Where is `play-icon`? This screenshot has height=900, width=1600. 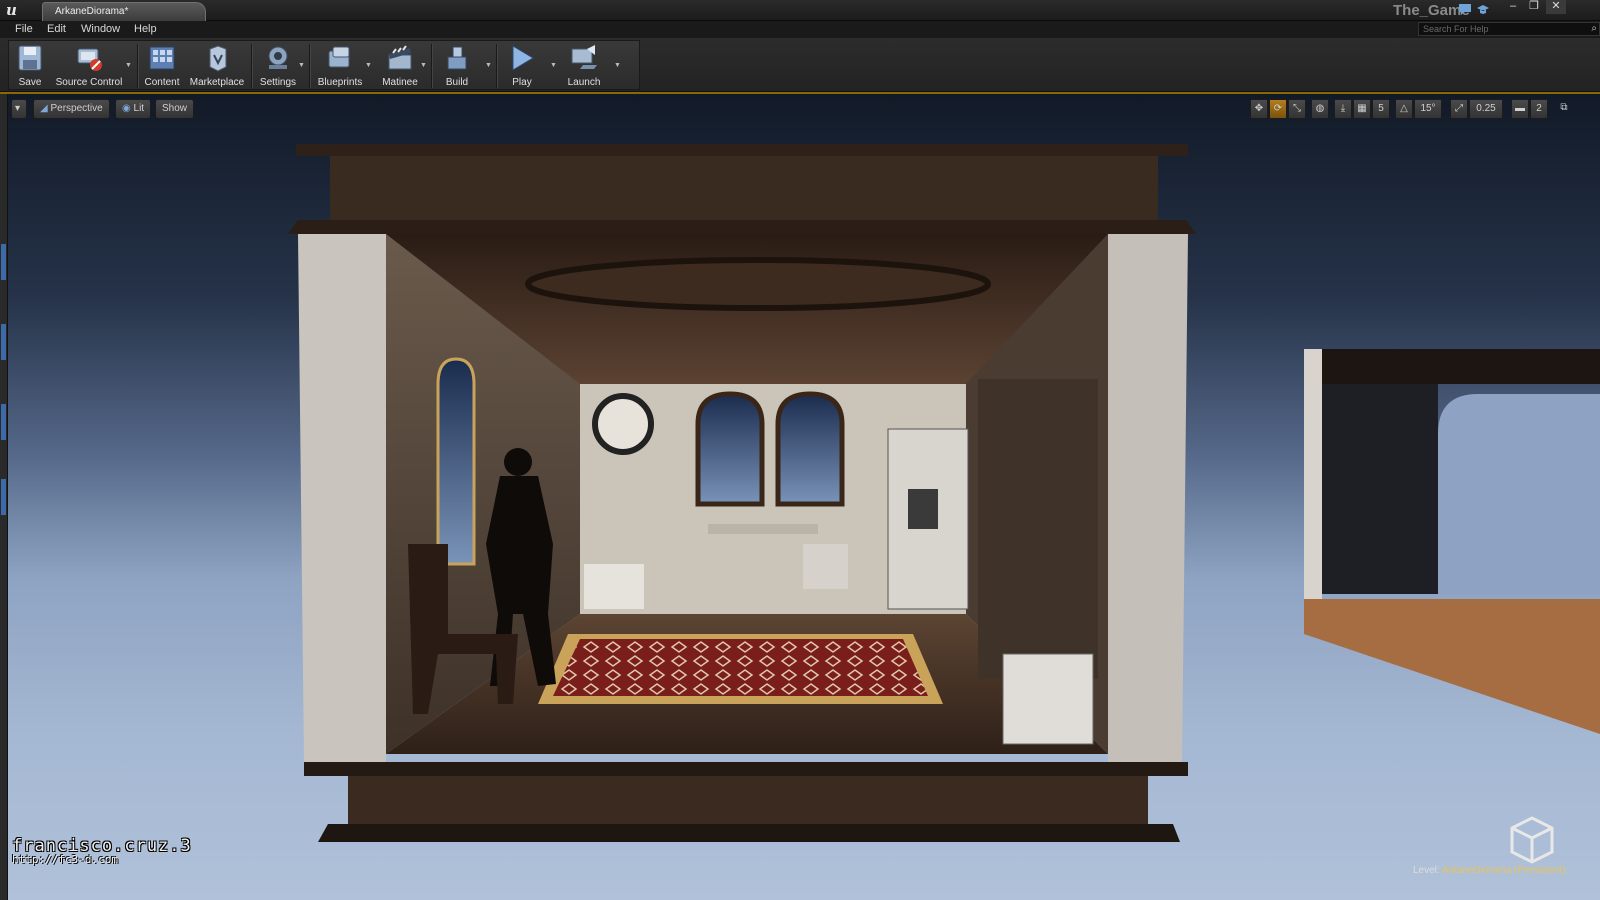
play-icon is located at coordinates (523, 58).